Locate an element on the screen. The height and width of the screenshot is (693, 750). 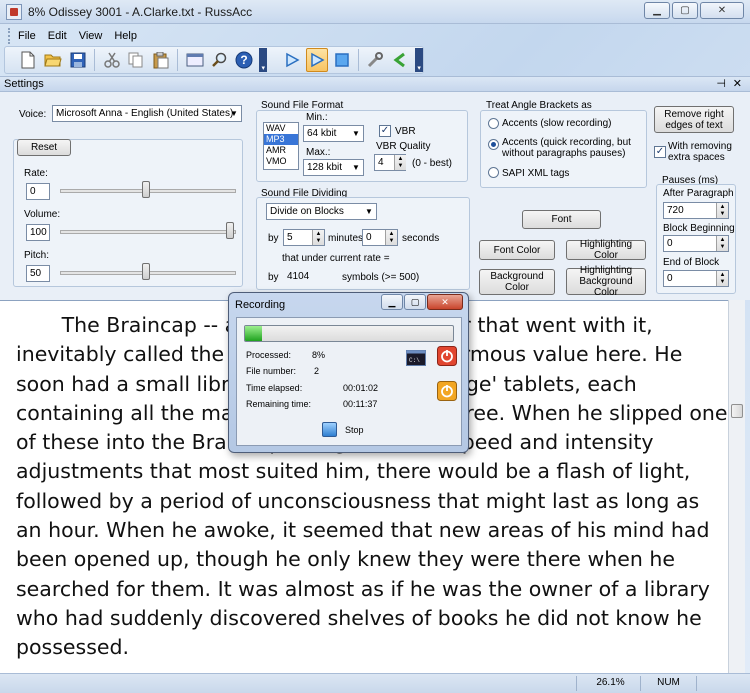
paste-icon is located at coordinates (161, 59).